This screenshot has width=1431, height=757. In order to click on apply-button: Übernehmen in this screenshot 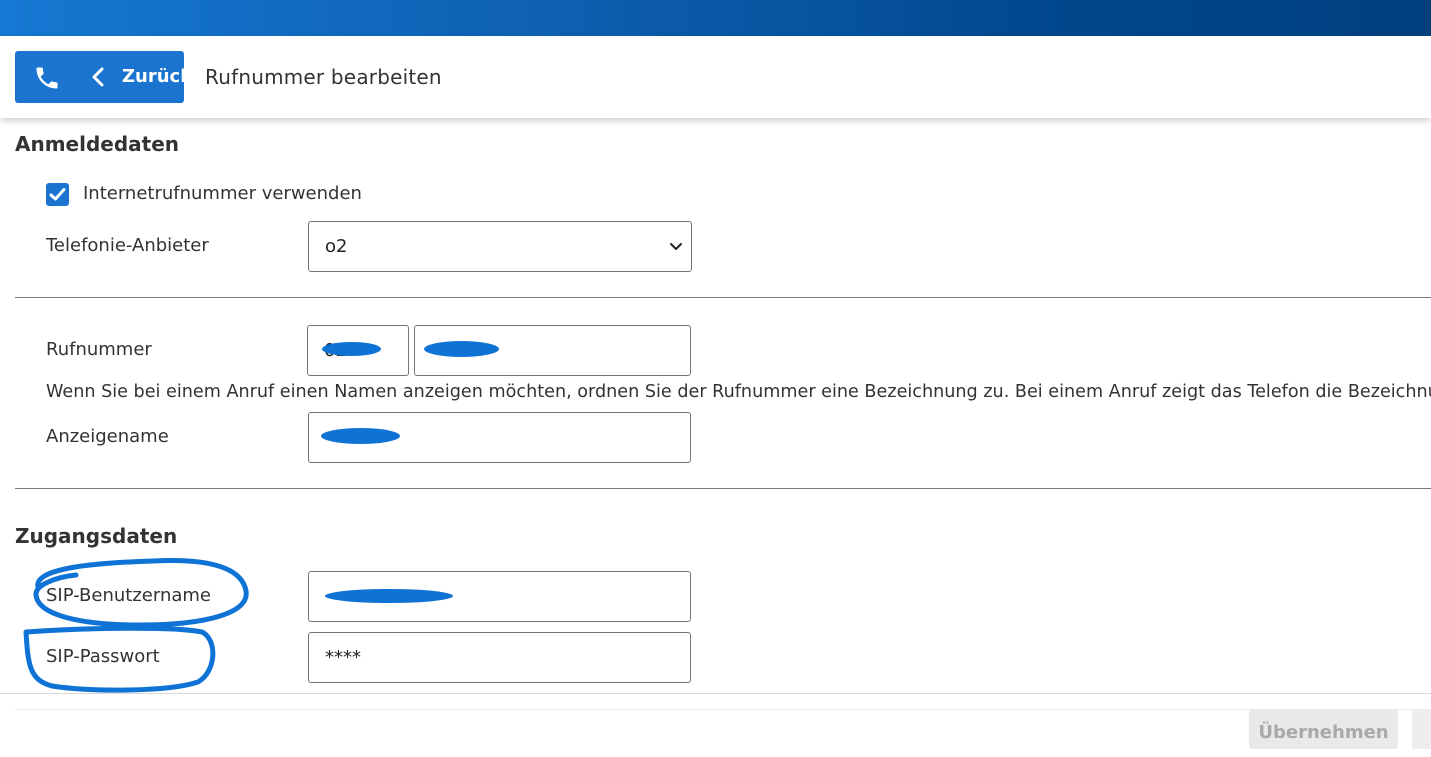, I will do `click(1323, 729)`.